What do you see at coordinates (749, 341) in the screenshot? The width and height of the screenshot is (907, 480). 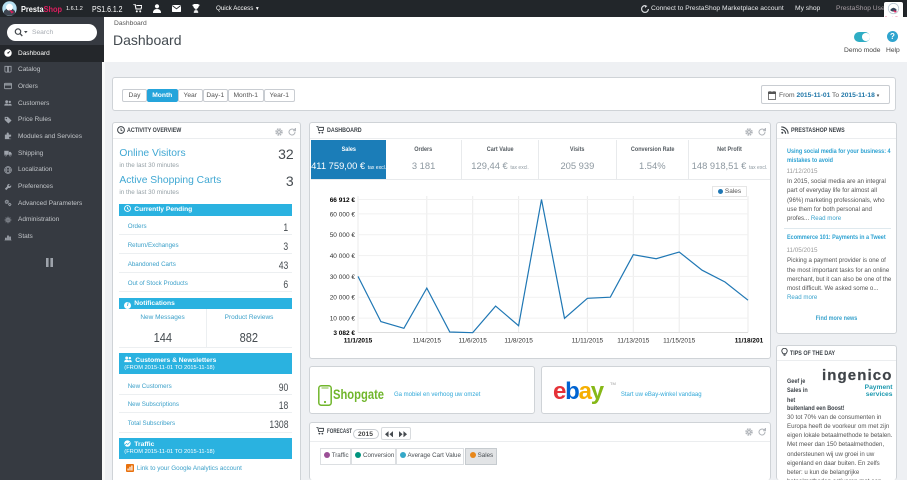 I see `svg-text: 11/18/201` at bounding box center [749, 341].